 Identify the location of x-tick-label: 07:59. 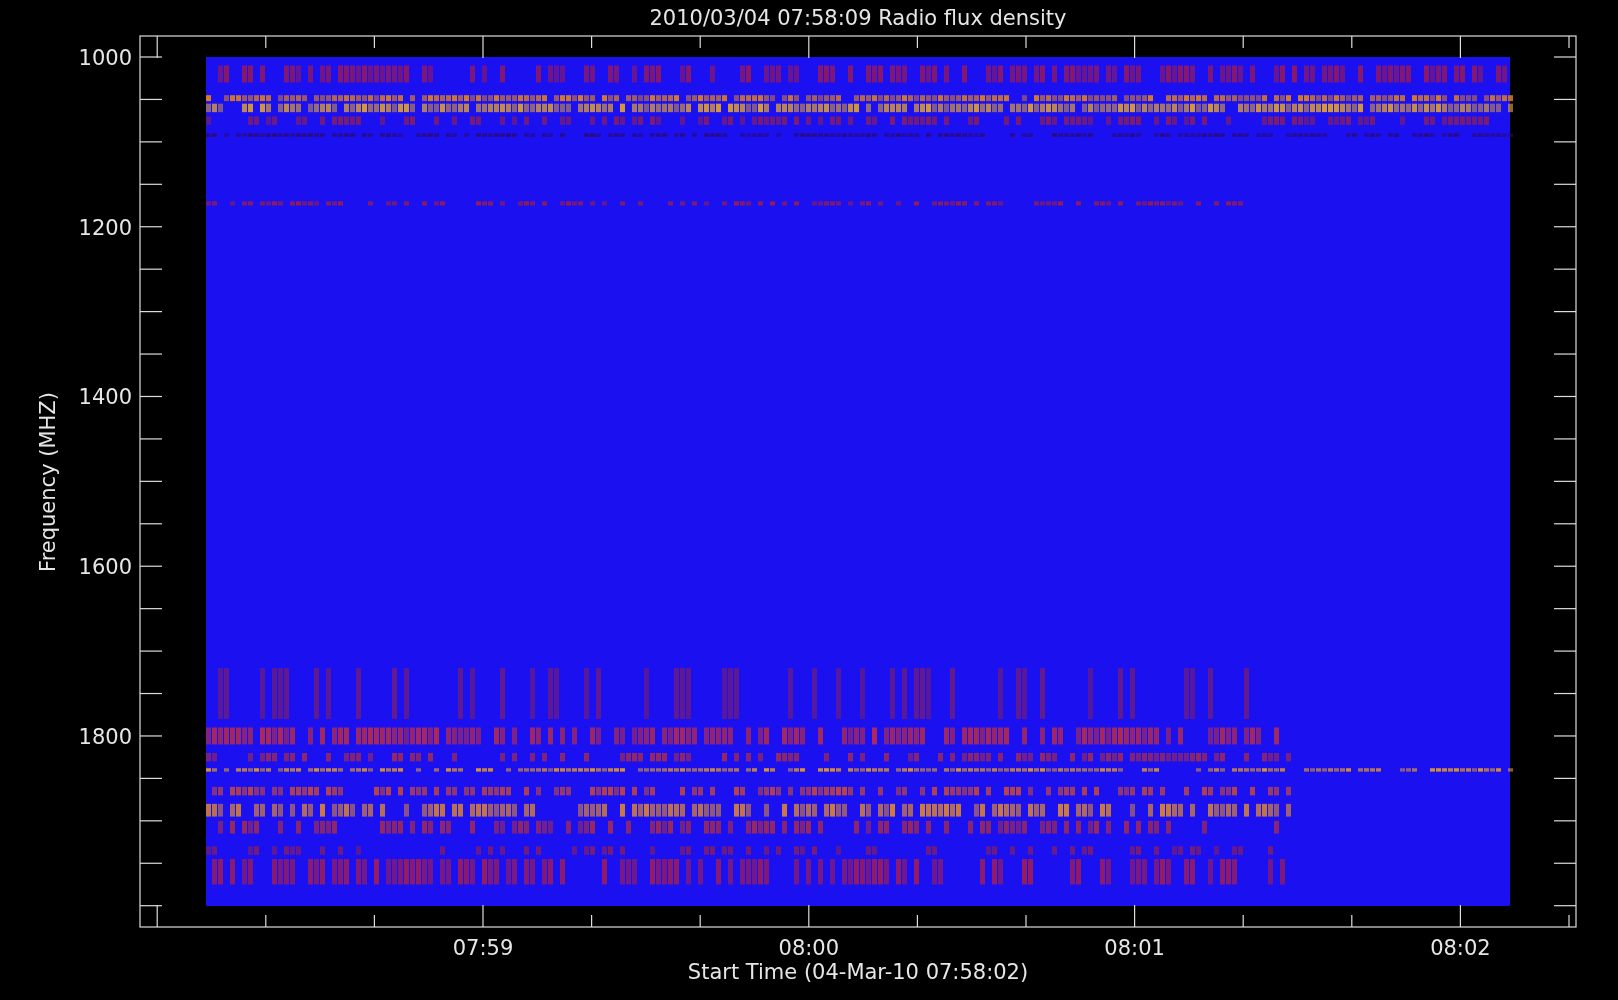
(483, 948).